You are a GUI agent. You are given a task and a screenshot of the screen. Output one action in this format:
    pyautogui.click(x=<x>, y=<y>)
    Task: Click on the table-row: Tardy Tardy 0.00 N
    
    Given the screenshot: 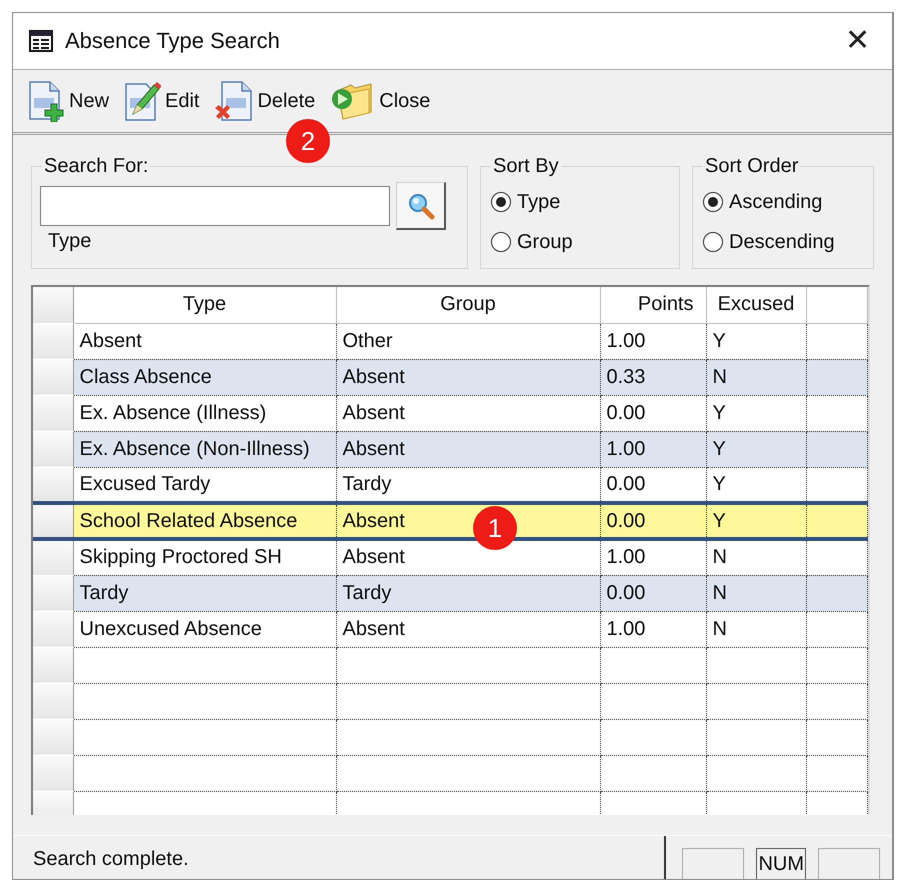 What is the action you would take?
    pyautogui.click(x=450, y=593)
    